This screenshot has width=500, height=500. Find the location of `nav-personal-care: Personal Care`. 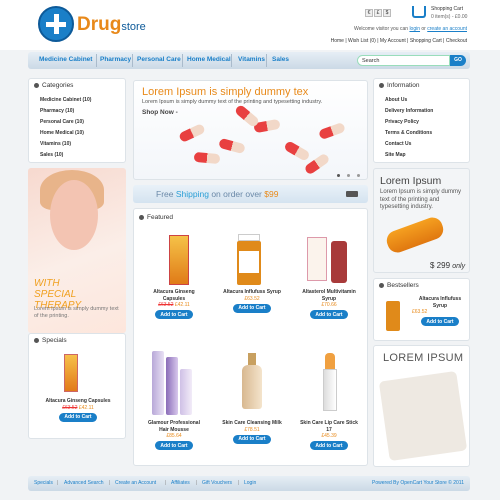

nav-personal-care: Personal Care is located at coordinates (159, 59).